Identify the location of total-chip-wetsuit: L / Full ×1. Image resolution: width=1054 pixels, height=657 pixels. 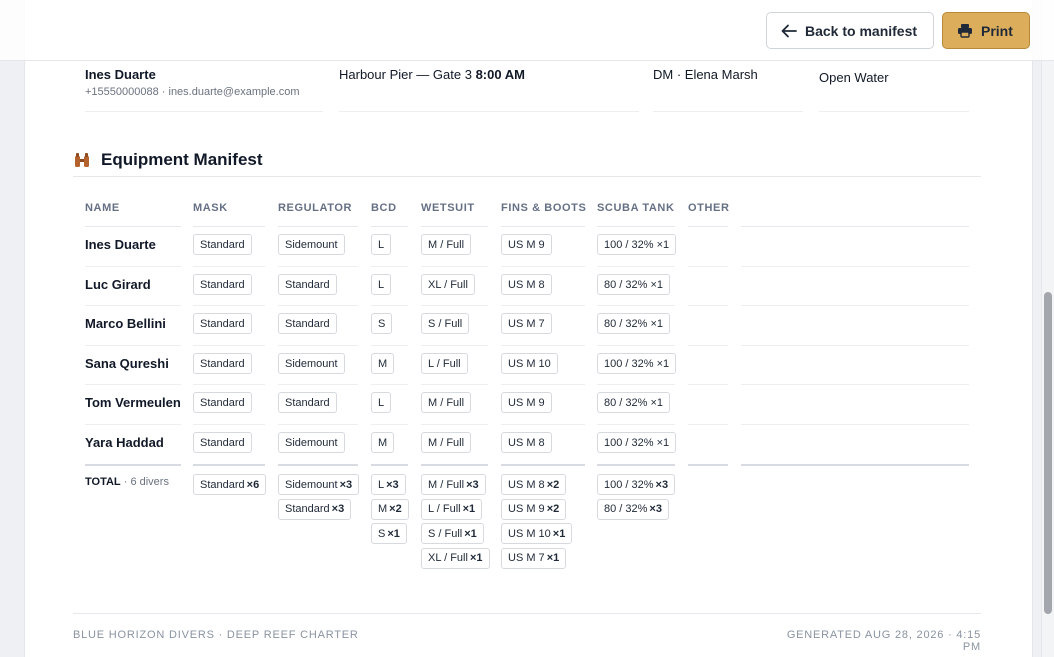
(452, 509).